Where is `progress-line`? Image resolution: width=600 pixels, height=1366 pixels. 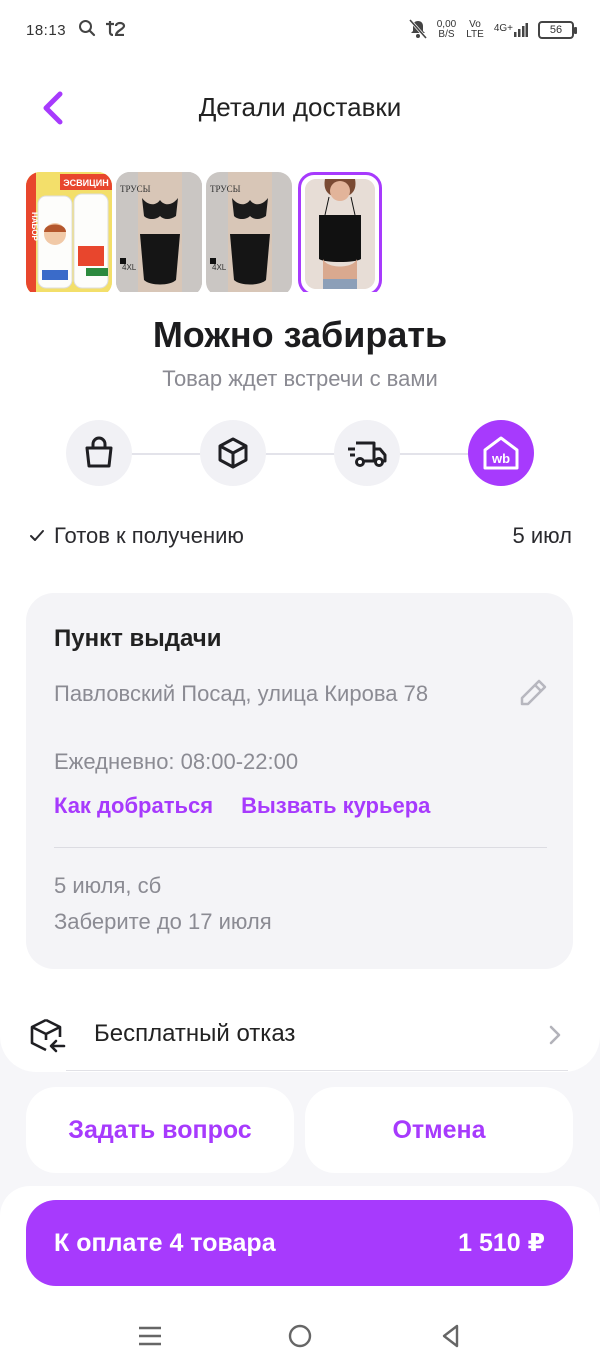 progress-line is located at coordinates (300, 454).